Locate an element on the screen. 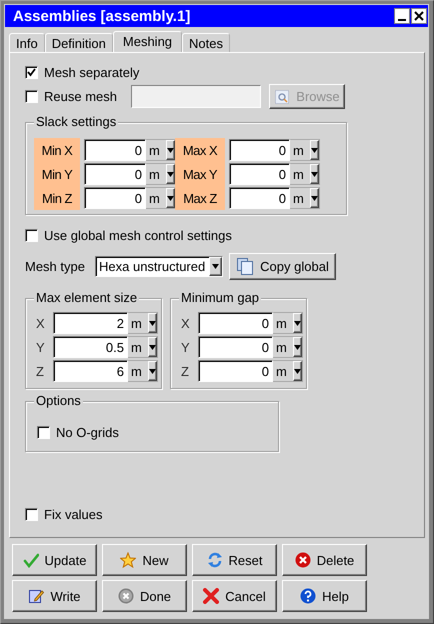  cancel-icon is located at coordinates (211, 596).